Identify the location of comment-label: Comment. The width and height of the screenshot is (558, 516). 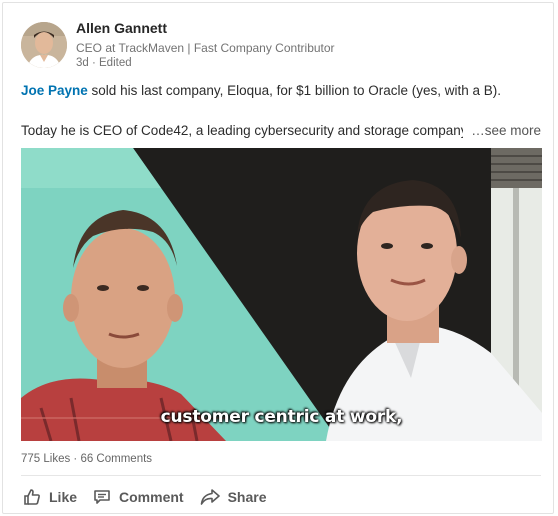
(151, 497).